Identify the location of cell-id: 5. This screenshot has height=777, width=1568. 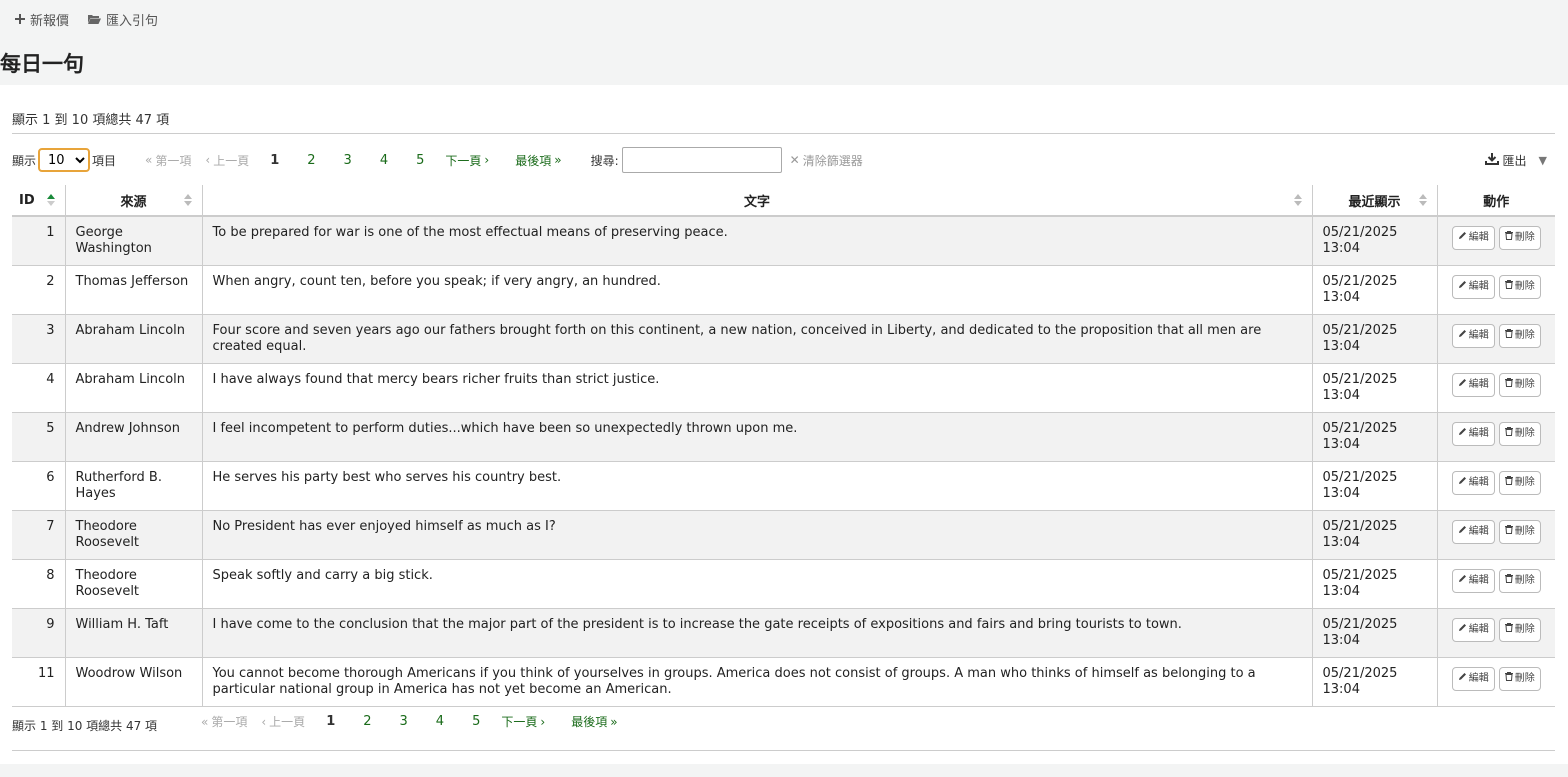
(38, 437).